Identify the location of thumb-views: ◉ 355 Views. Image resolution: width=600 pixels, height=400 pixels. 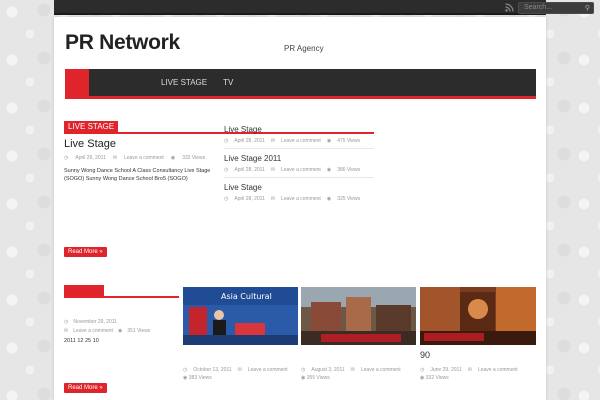
(315, 378).